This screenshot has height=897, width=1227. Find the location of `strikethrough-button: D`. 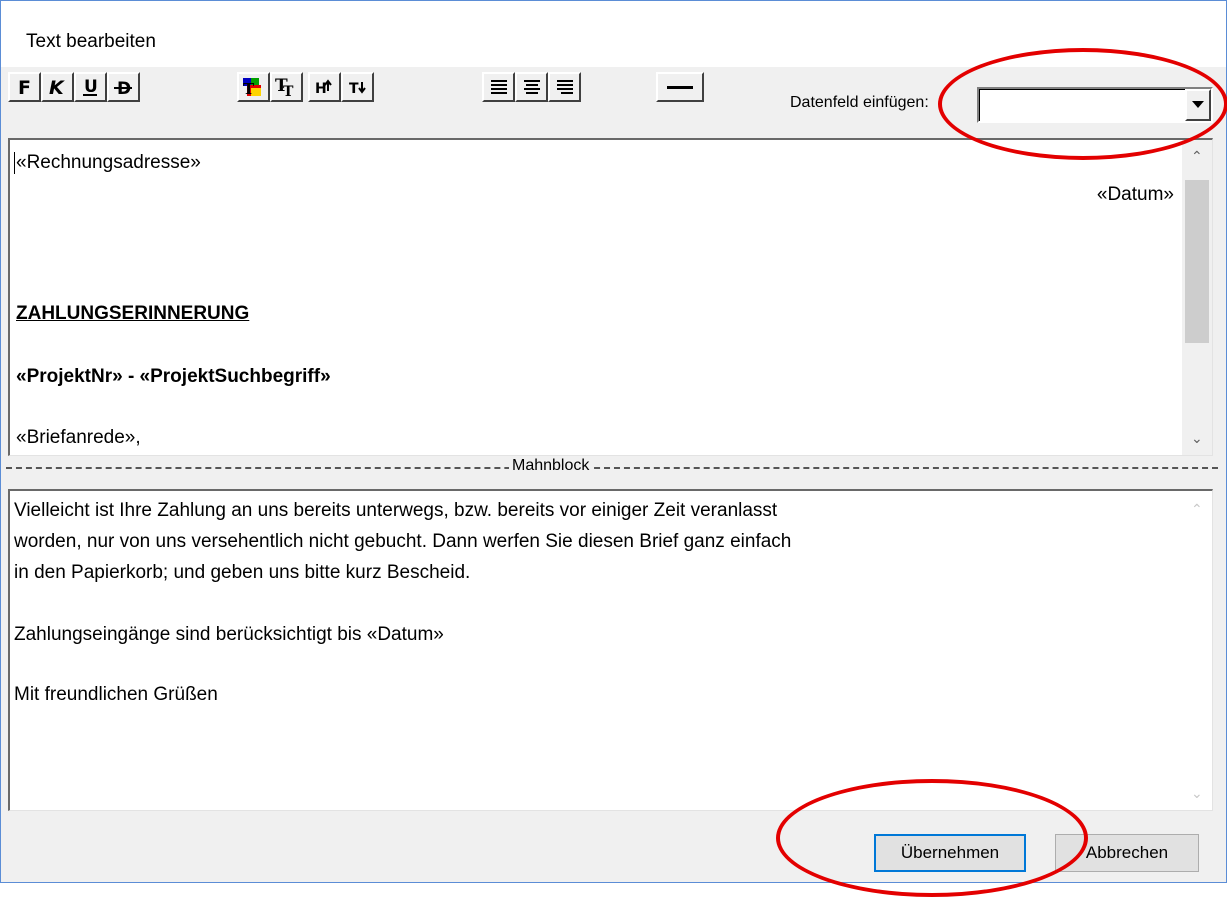

strikethrough-button: D is located at coordinates (123, 87).